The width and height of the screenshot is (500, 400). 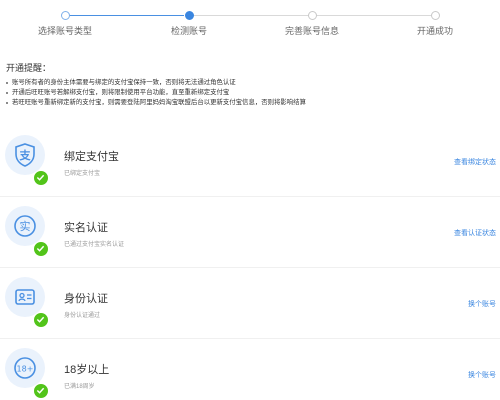 What do you see at coordinates (311, 31) in the screenshot?
I see `step-label: 完善账号信息` at bounding box center [311, 31].